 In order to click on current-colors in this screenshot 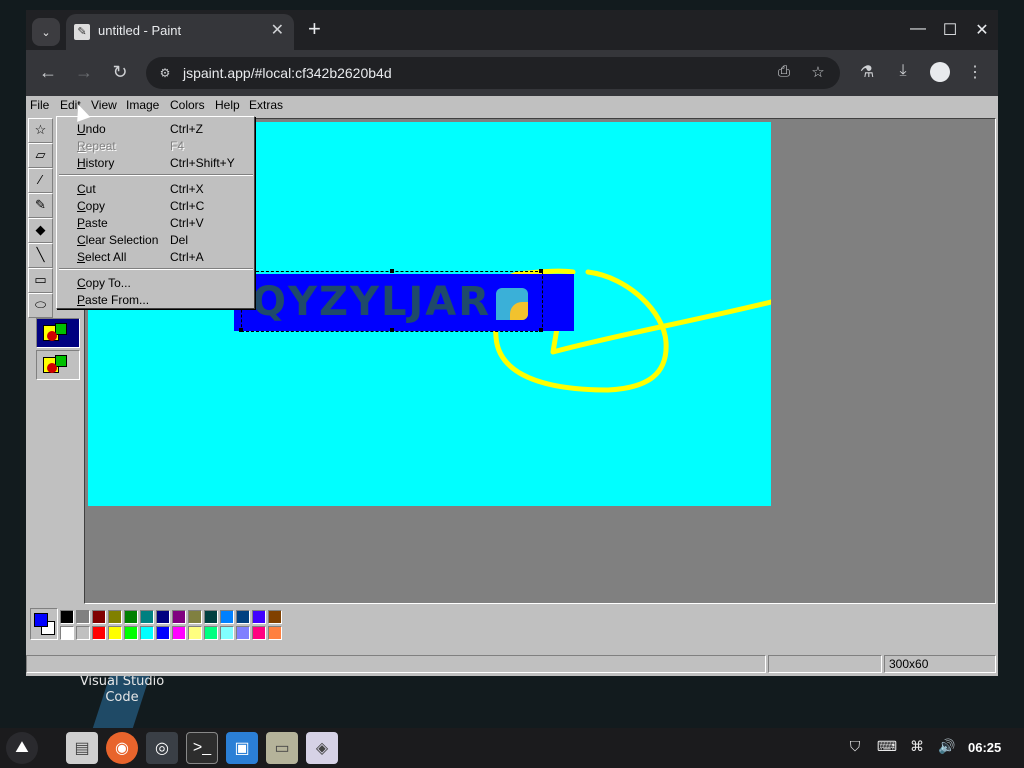, I will do `click(44, 624)`.